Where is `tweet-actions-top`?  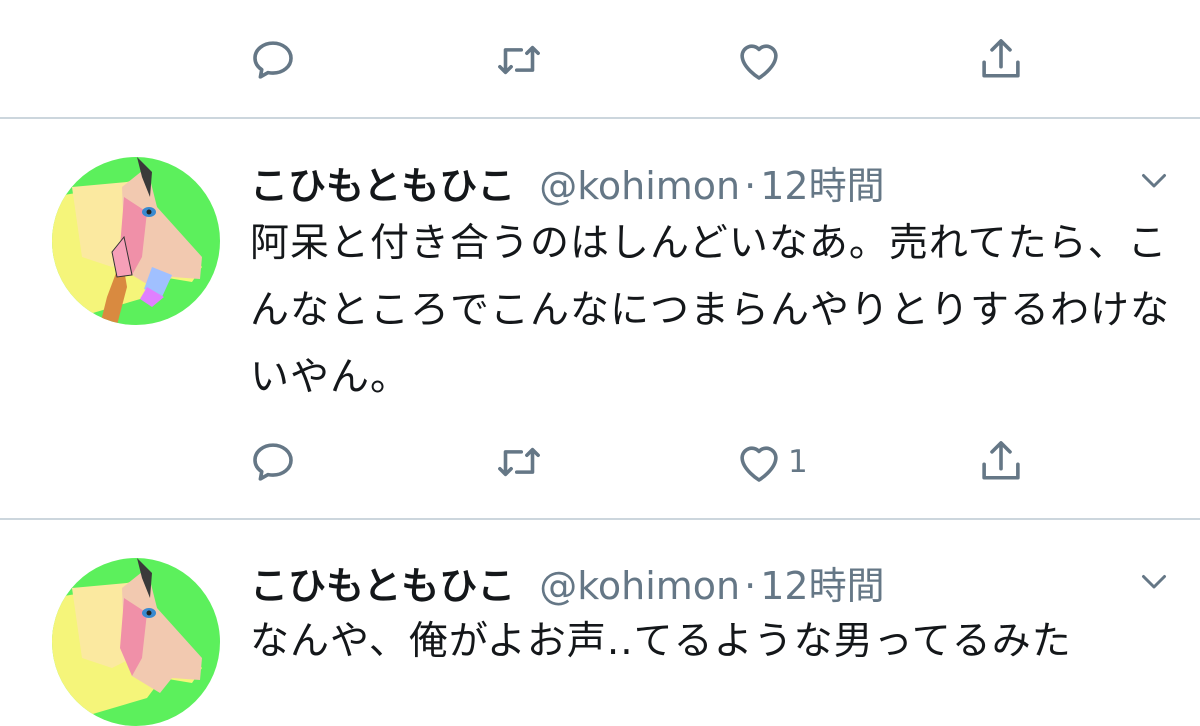 tweet-actions-top is located at coordinates (600, 60).